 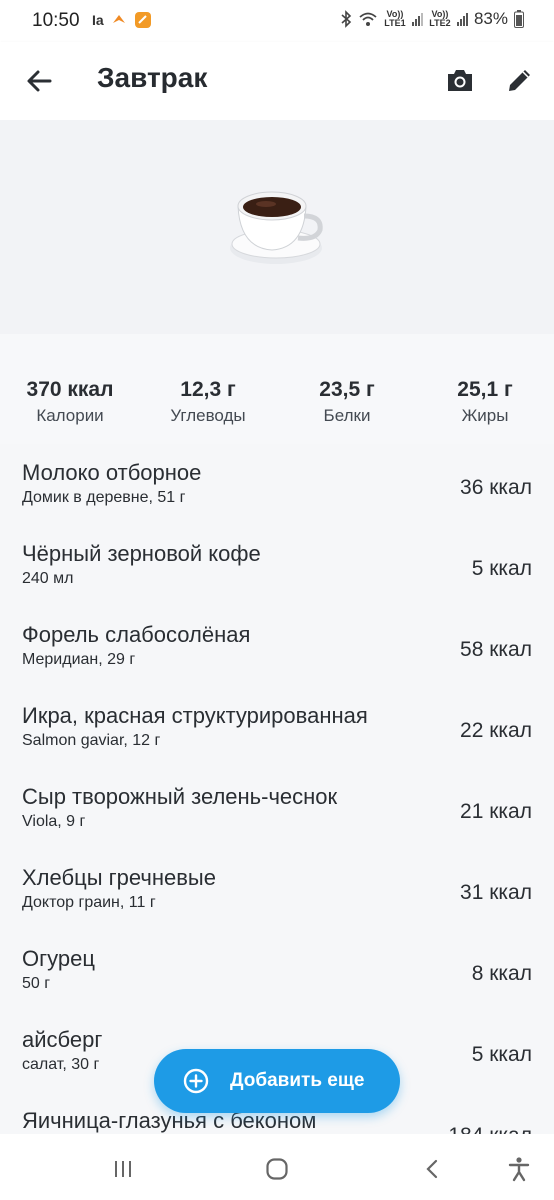 I want to click on system-nav-bar, so click(x=277, y=1167).